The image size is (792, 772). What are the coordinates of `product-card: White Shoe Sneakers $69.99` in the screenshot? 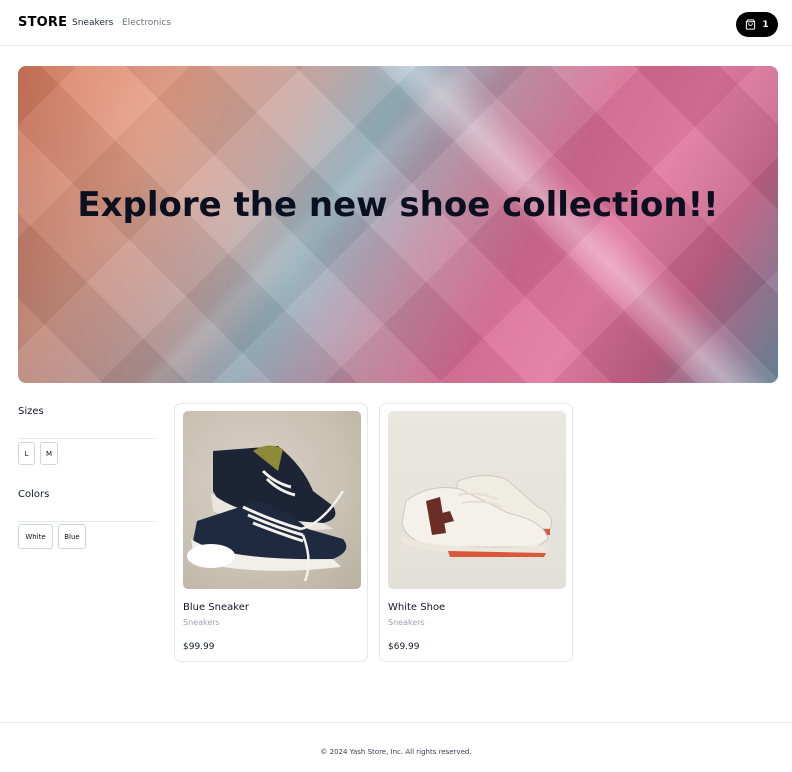 It's located at (476, 532).